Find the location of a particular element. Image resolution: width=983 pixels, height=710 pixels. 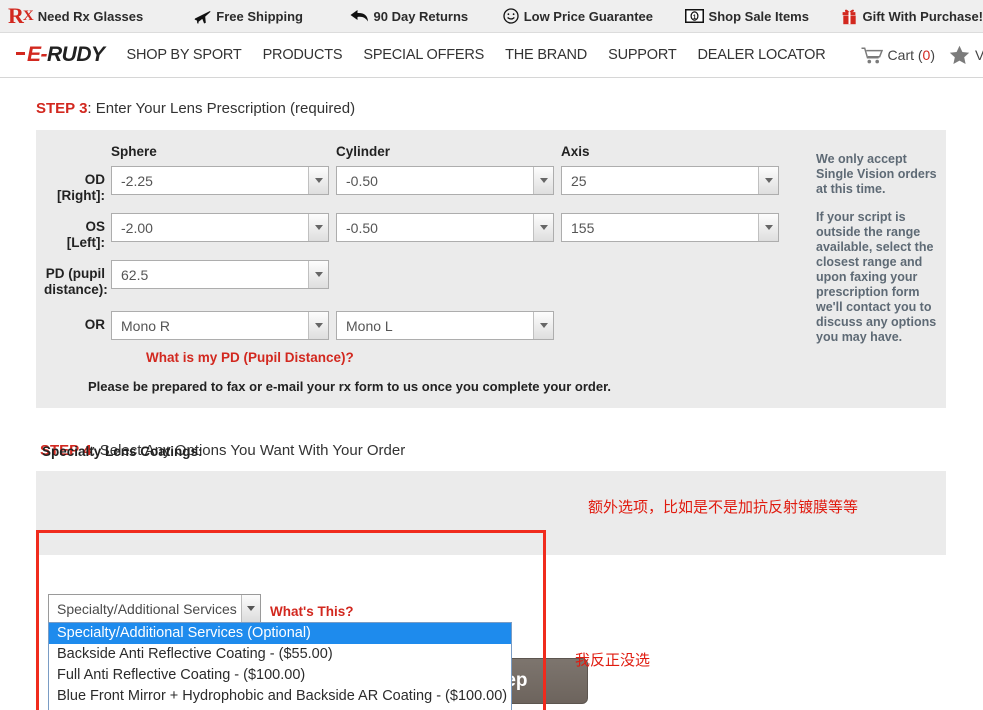

nav-utilities: Cart (0) VIP Search is located at coordinates (915, 55).